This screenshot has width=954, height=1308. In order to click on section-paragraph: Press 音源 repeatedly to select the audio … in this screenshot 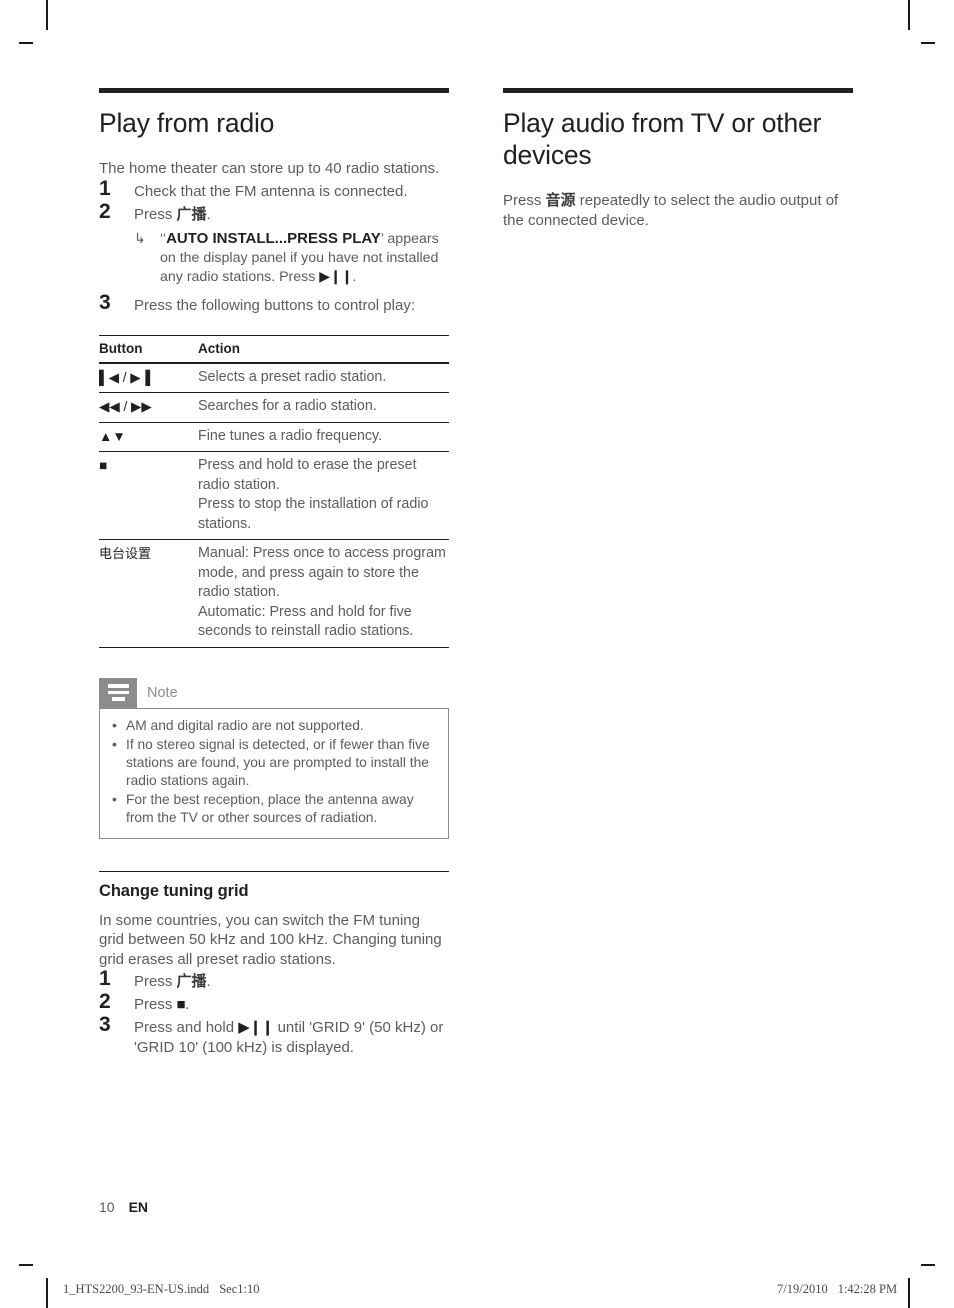, I will do `click(678, 210)`.